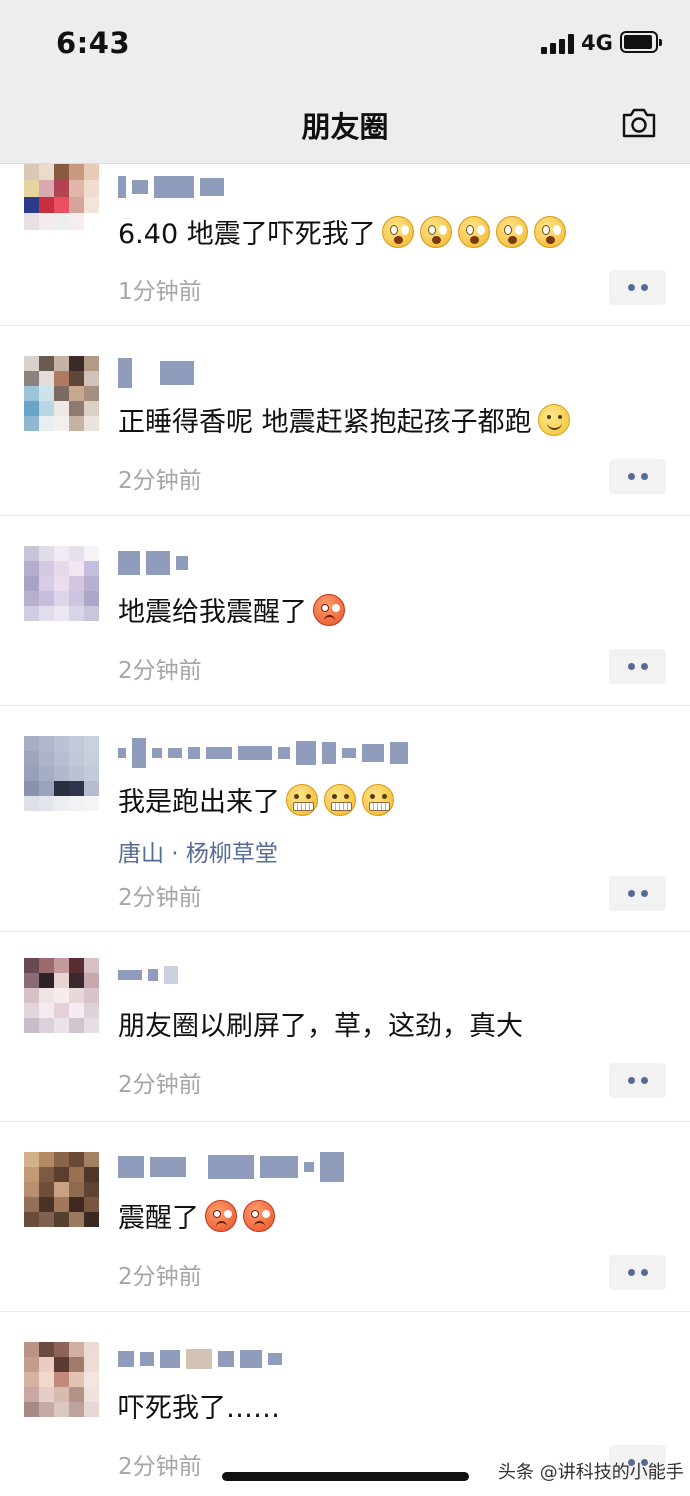 This screenshot has height=1496, width=690. What do you see at coordinates (342, 231) in the screenshot?
I see `post-text: 6.40 地震了吓死我了` at bounding box center [342, 231].